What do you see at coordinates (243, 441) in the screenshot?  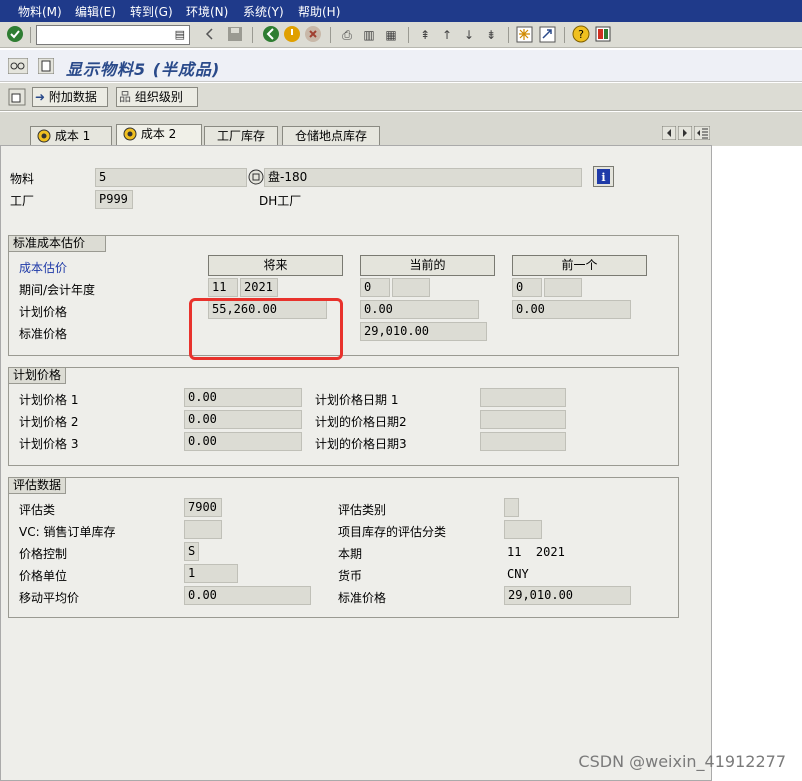 I see `planned-price-3-field: 0.00` at bounding box center [243, 441].